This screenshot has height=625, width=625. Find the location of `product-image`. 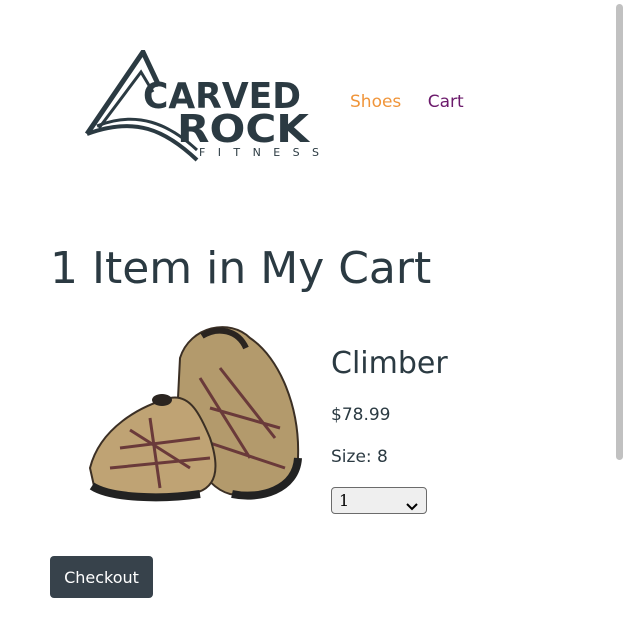

product-image is located at coordinates (182, 410).